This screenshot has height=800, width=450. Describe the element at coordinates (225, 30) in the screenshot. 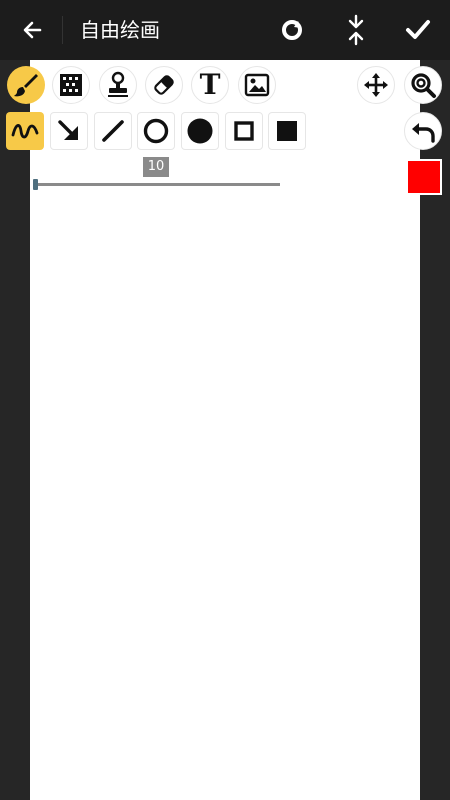

I see `top-bar: 自由绘画` at that location.